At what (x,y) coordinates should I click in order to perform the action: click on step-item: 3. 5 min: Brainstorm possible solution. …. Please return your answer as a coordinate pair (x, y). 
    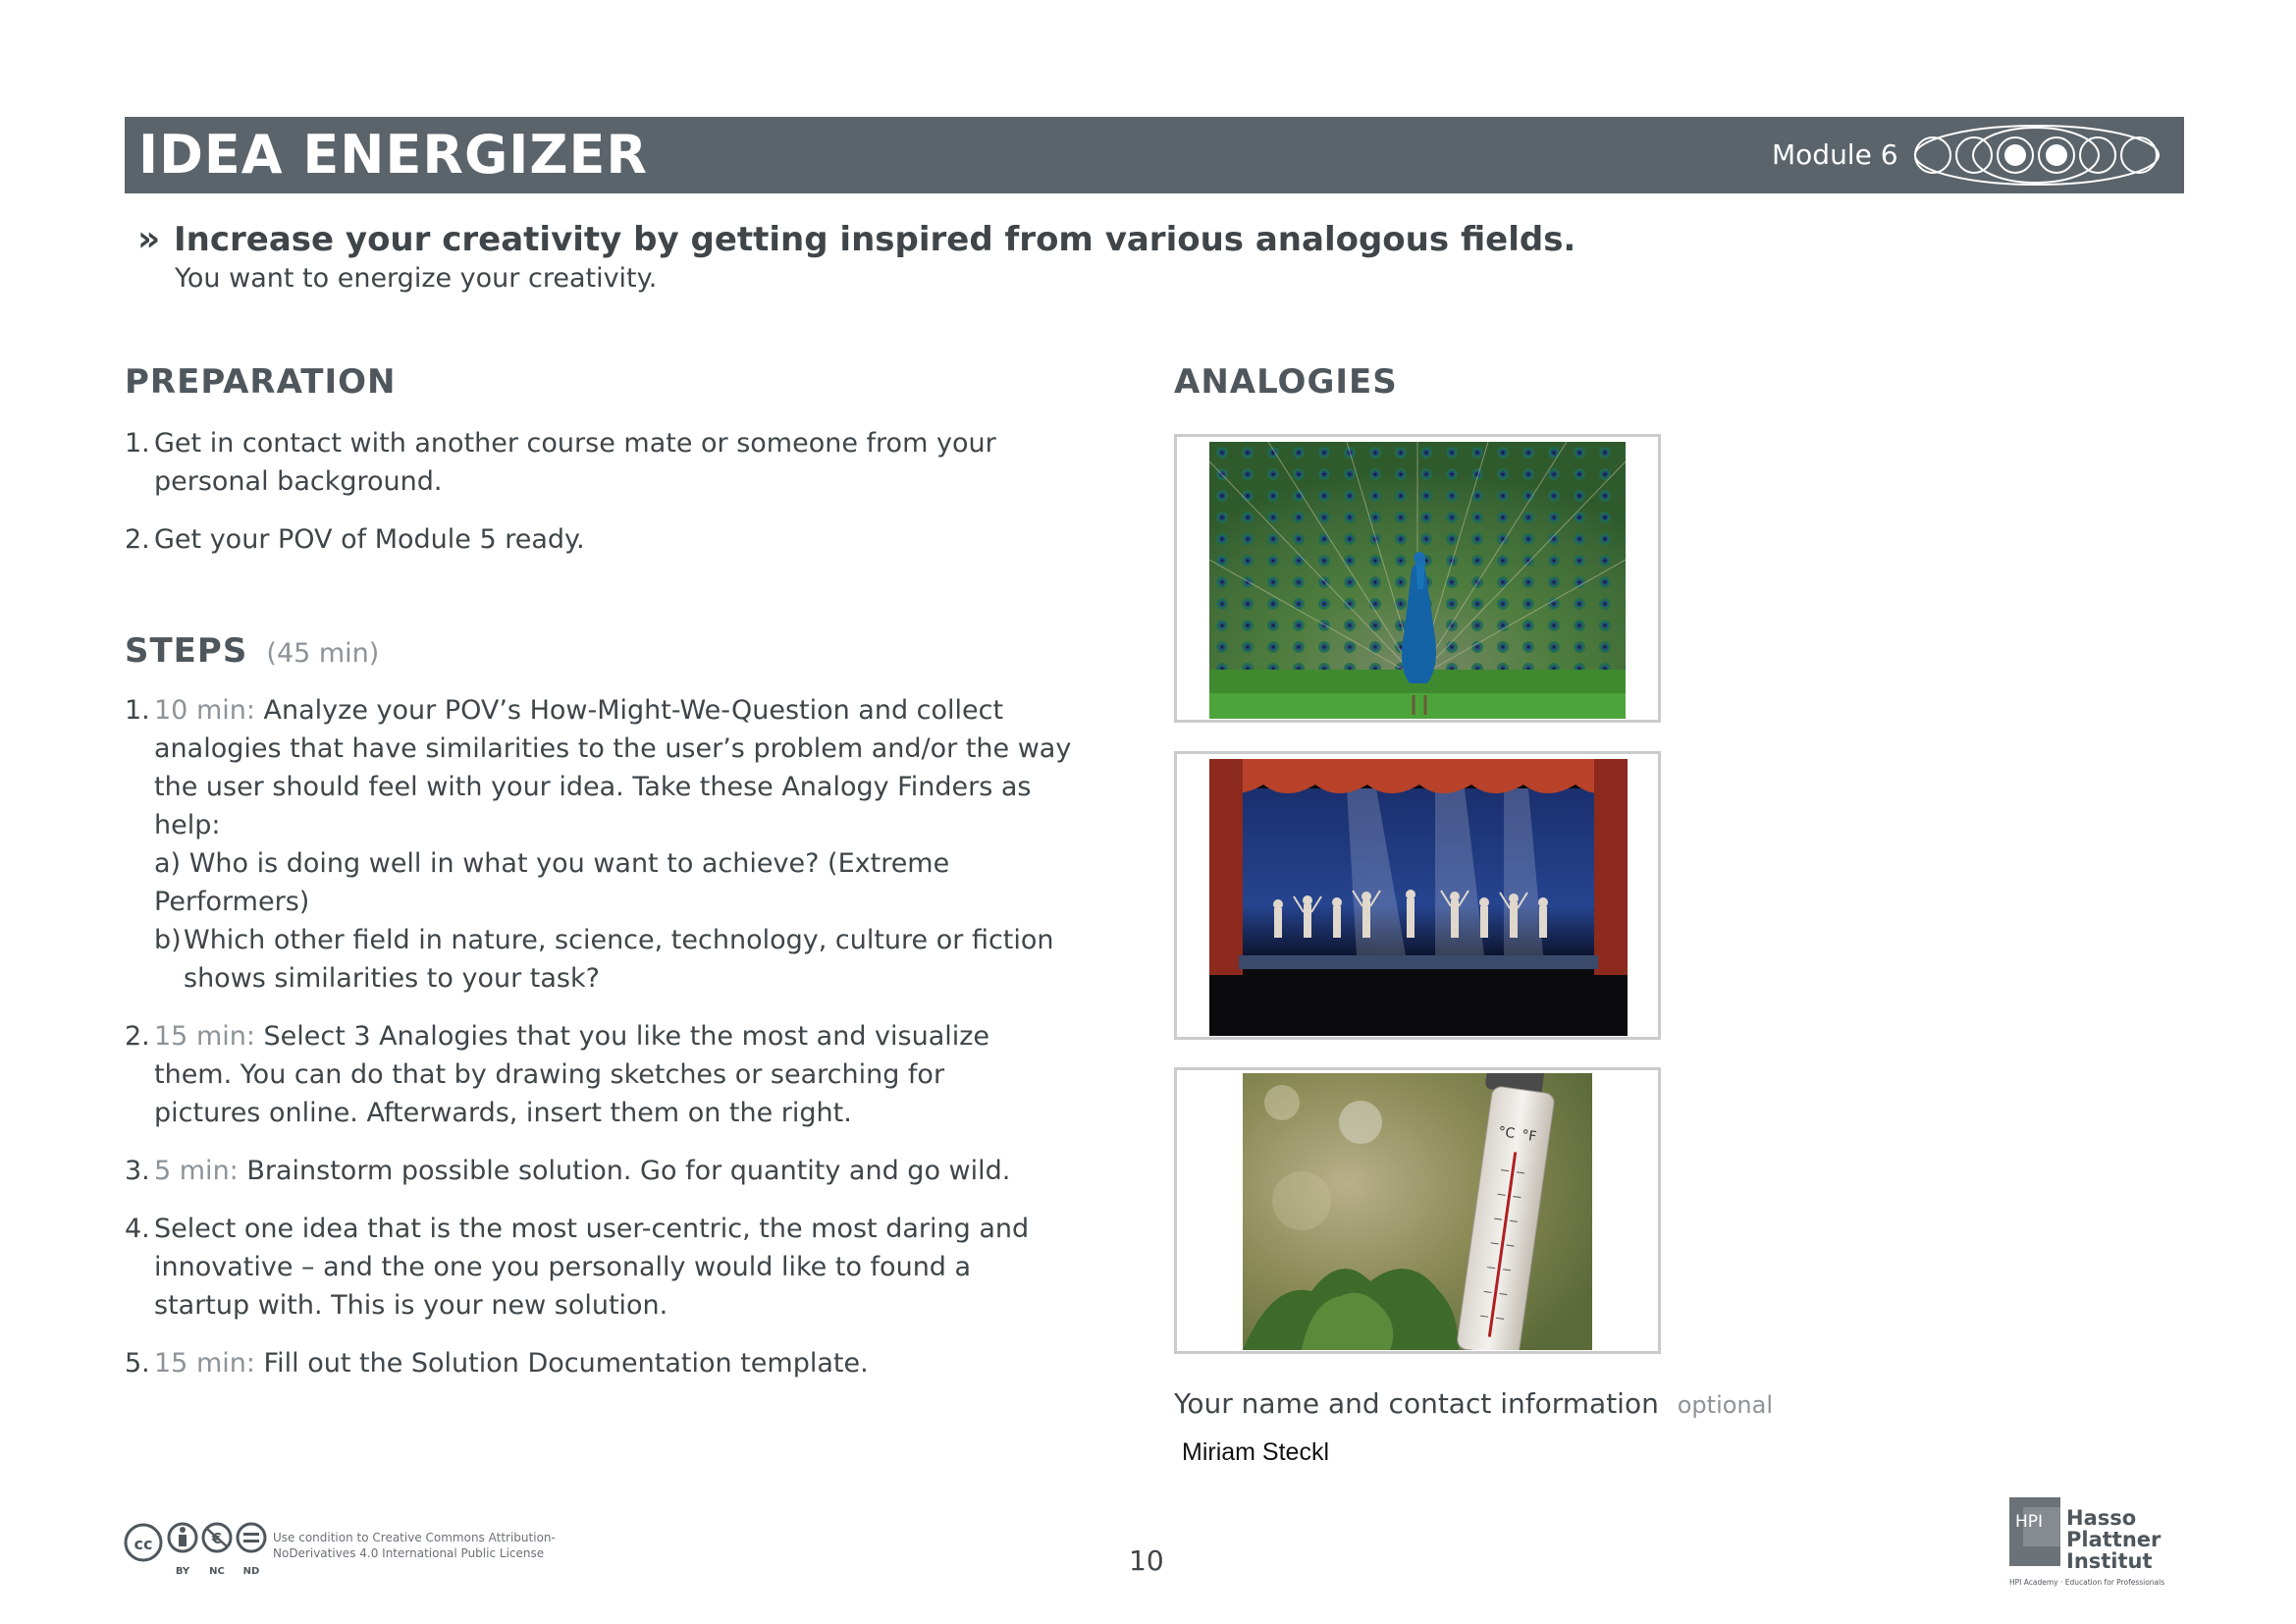
    Looking at the image, I should click on (596, 1171).